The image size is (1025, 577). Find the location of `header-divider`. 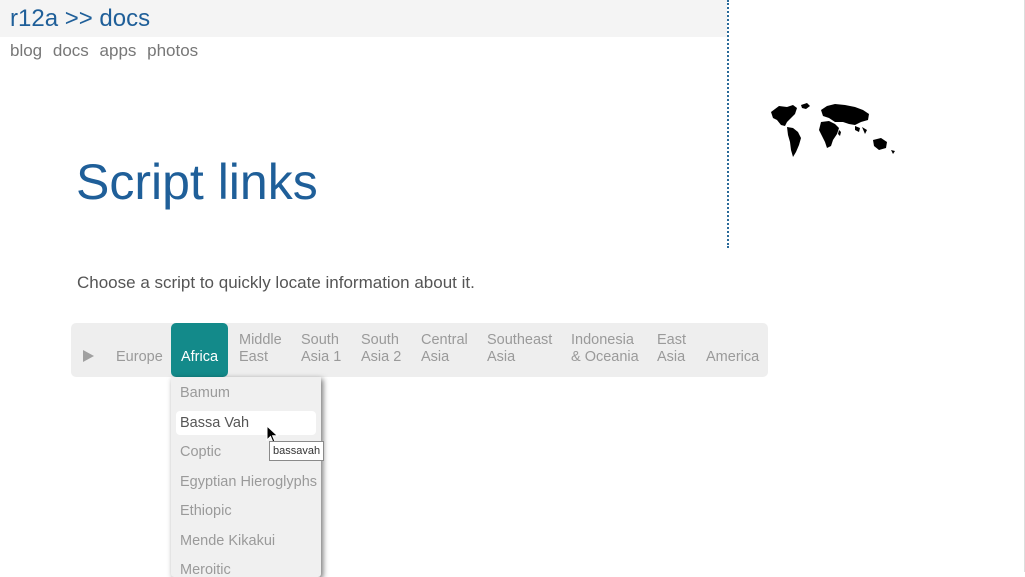

header-divider is located at coordinates (728, 124).